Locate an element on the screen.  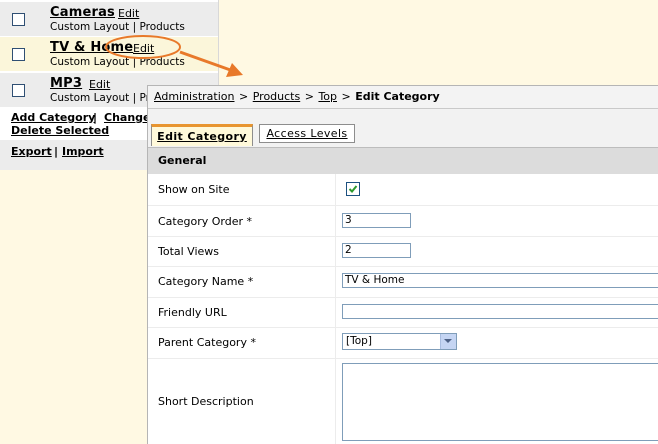
category-row-tv-home: TV & Home Edit Custom Layout | Products is located at coordinates (109, 54).